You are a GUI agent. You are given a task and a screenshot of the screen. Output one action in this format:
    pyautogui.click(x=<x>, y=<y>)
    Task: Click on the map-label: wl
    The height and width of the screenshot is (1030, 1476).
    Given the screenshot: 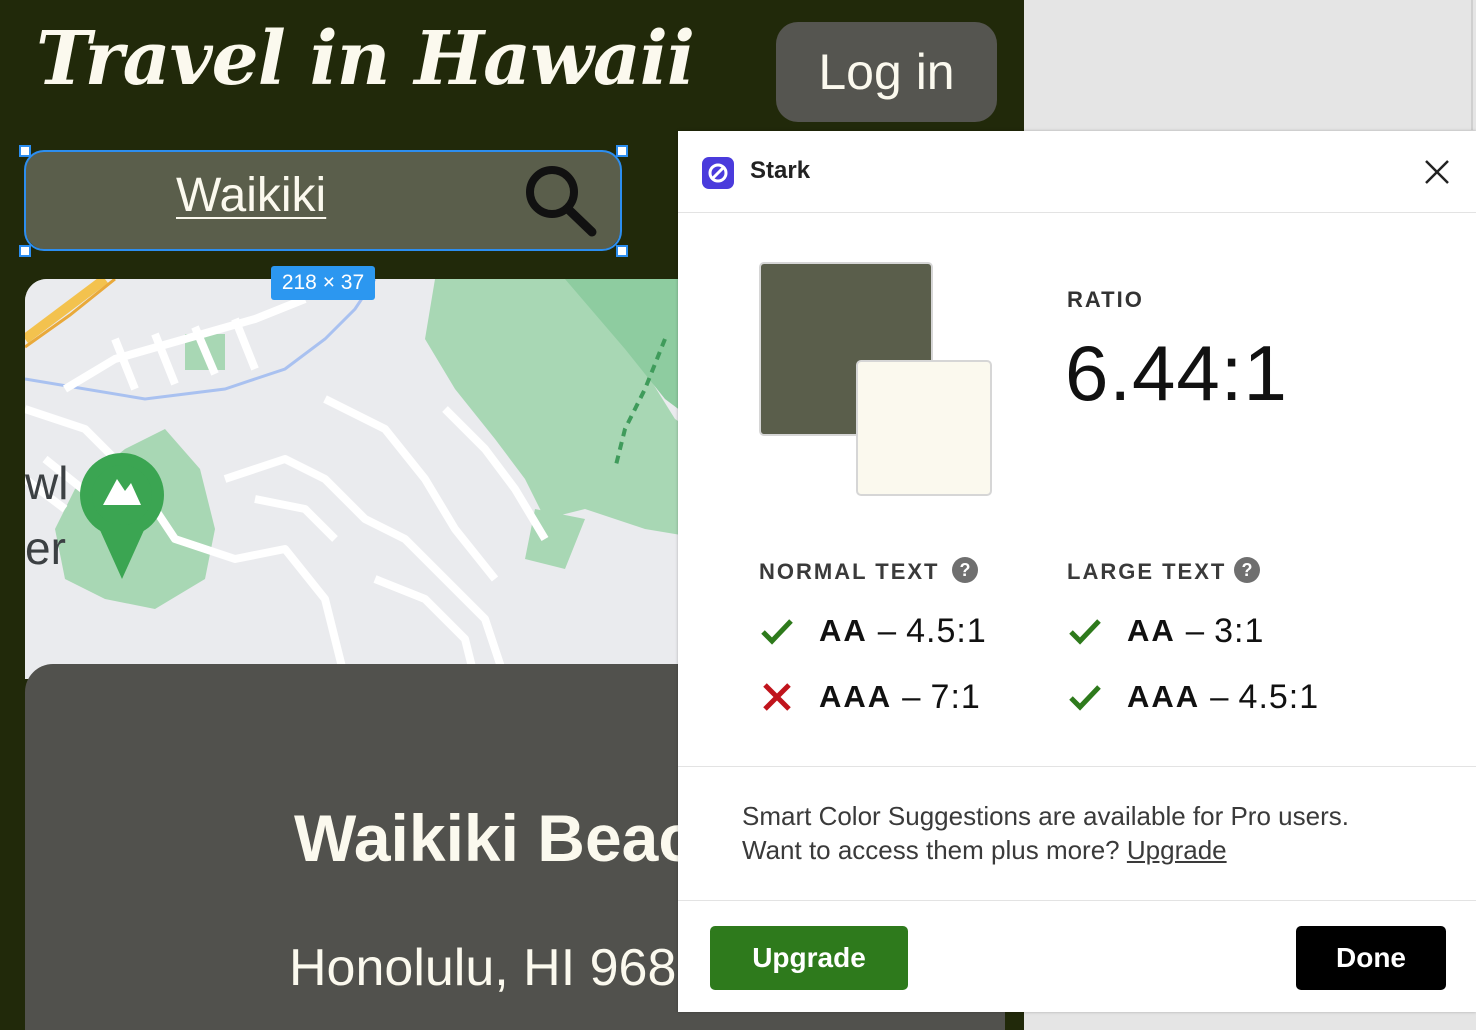 What is the action you would take?
    pyautogui.click(x=46, y=483)
    